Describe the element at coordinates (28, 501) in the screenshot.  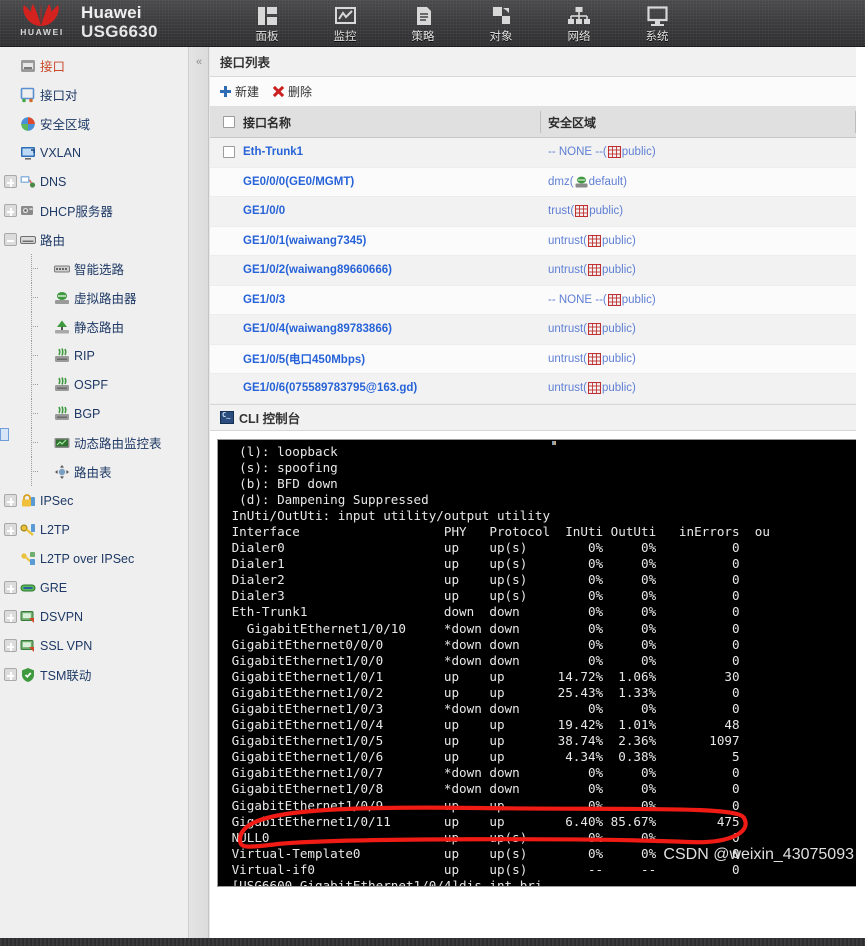
I see `ipsec-lock-icon` at that location.